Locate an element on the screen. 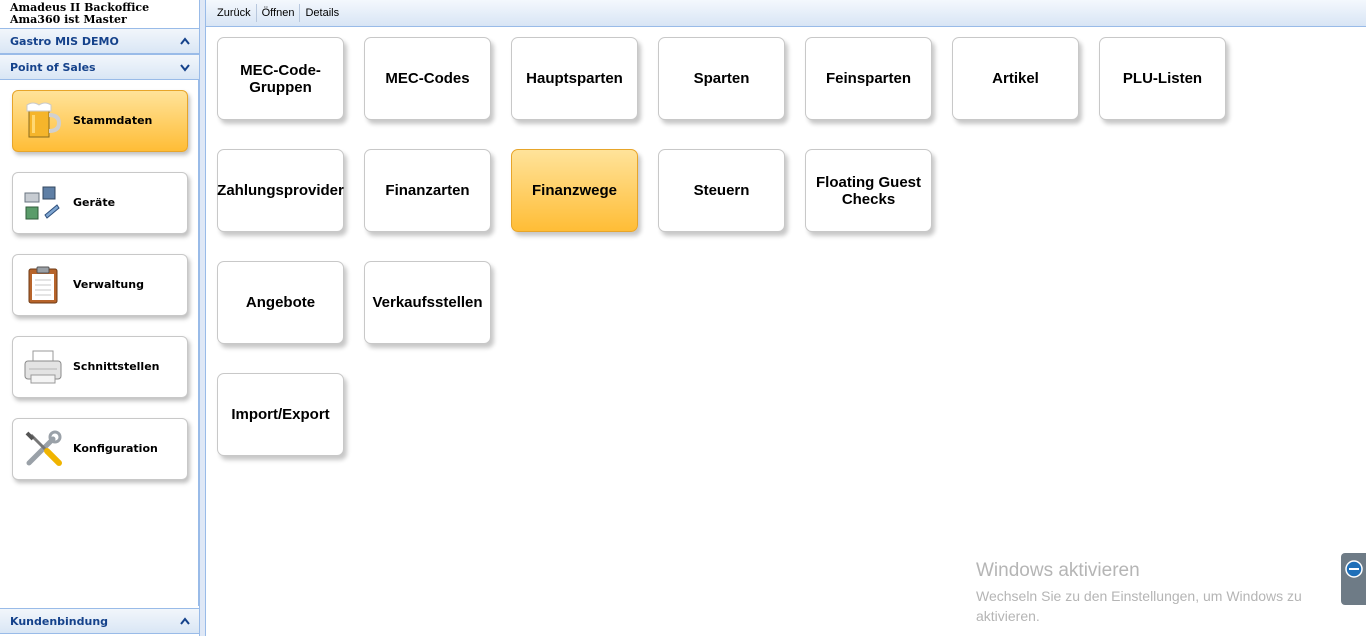 The width and height of the screenshot is (1366, 636). tile-zahlungsprovider: Zahlungsprovider is located at coordinates (280, 190).